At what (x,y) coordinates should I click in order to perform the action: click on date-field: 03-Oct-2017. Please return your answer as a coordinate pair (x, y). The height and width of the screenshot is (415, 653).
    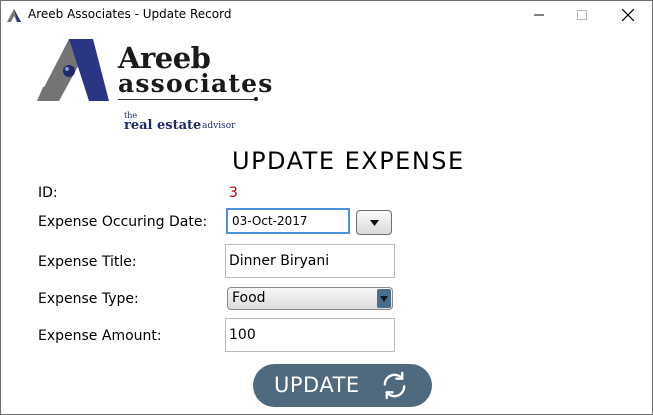
    Looking at the image, I should click on (288, 221).